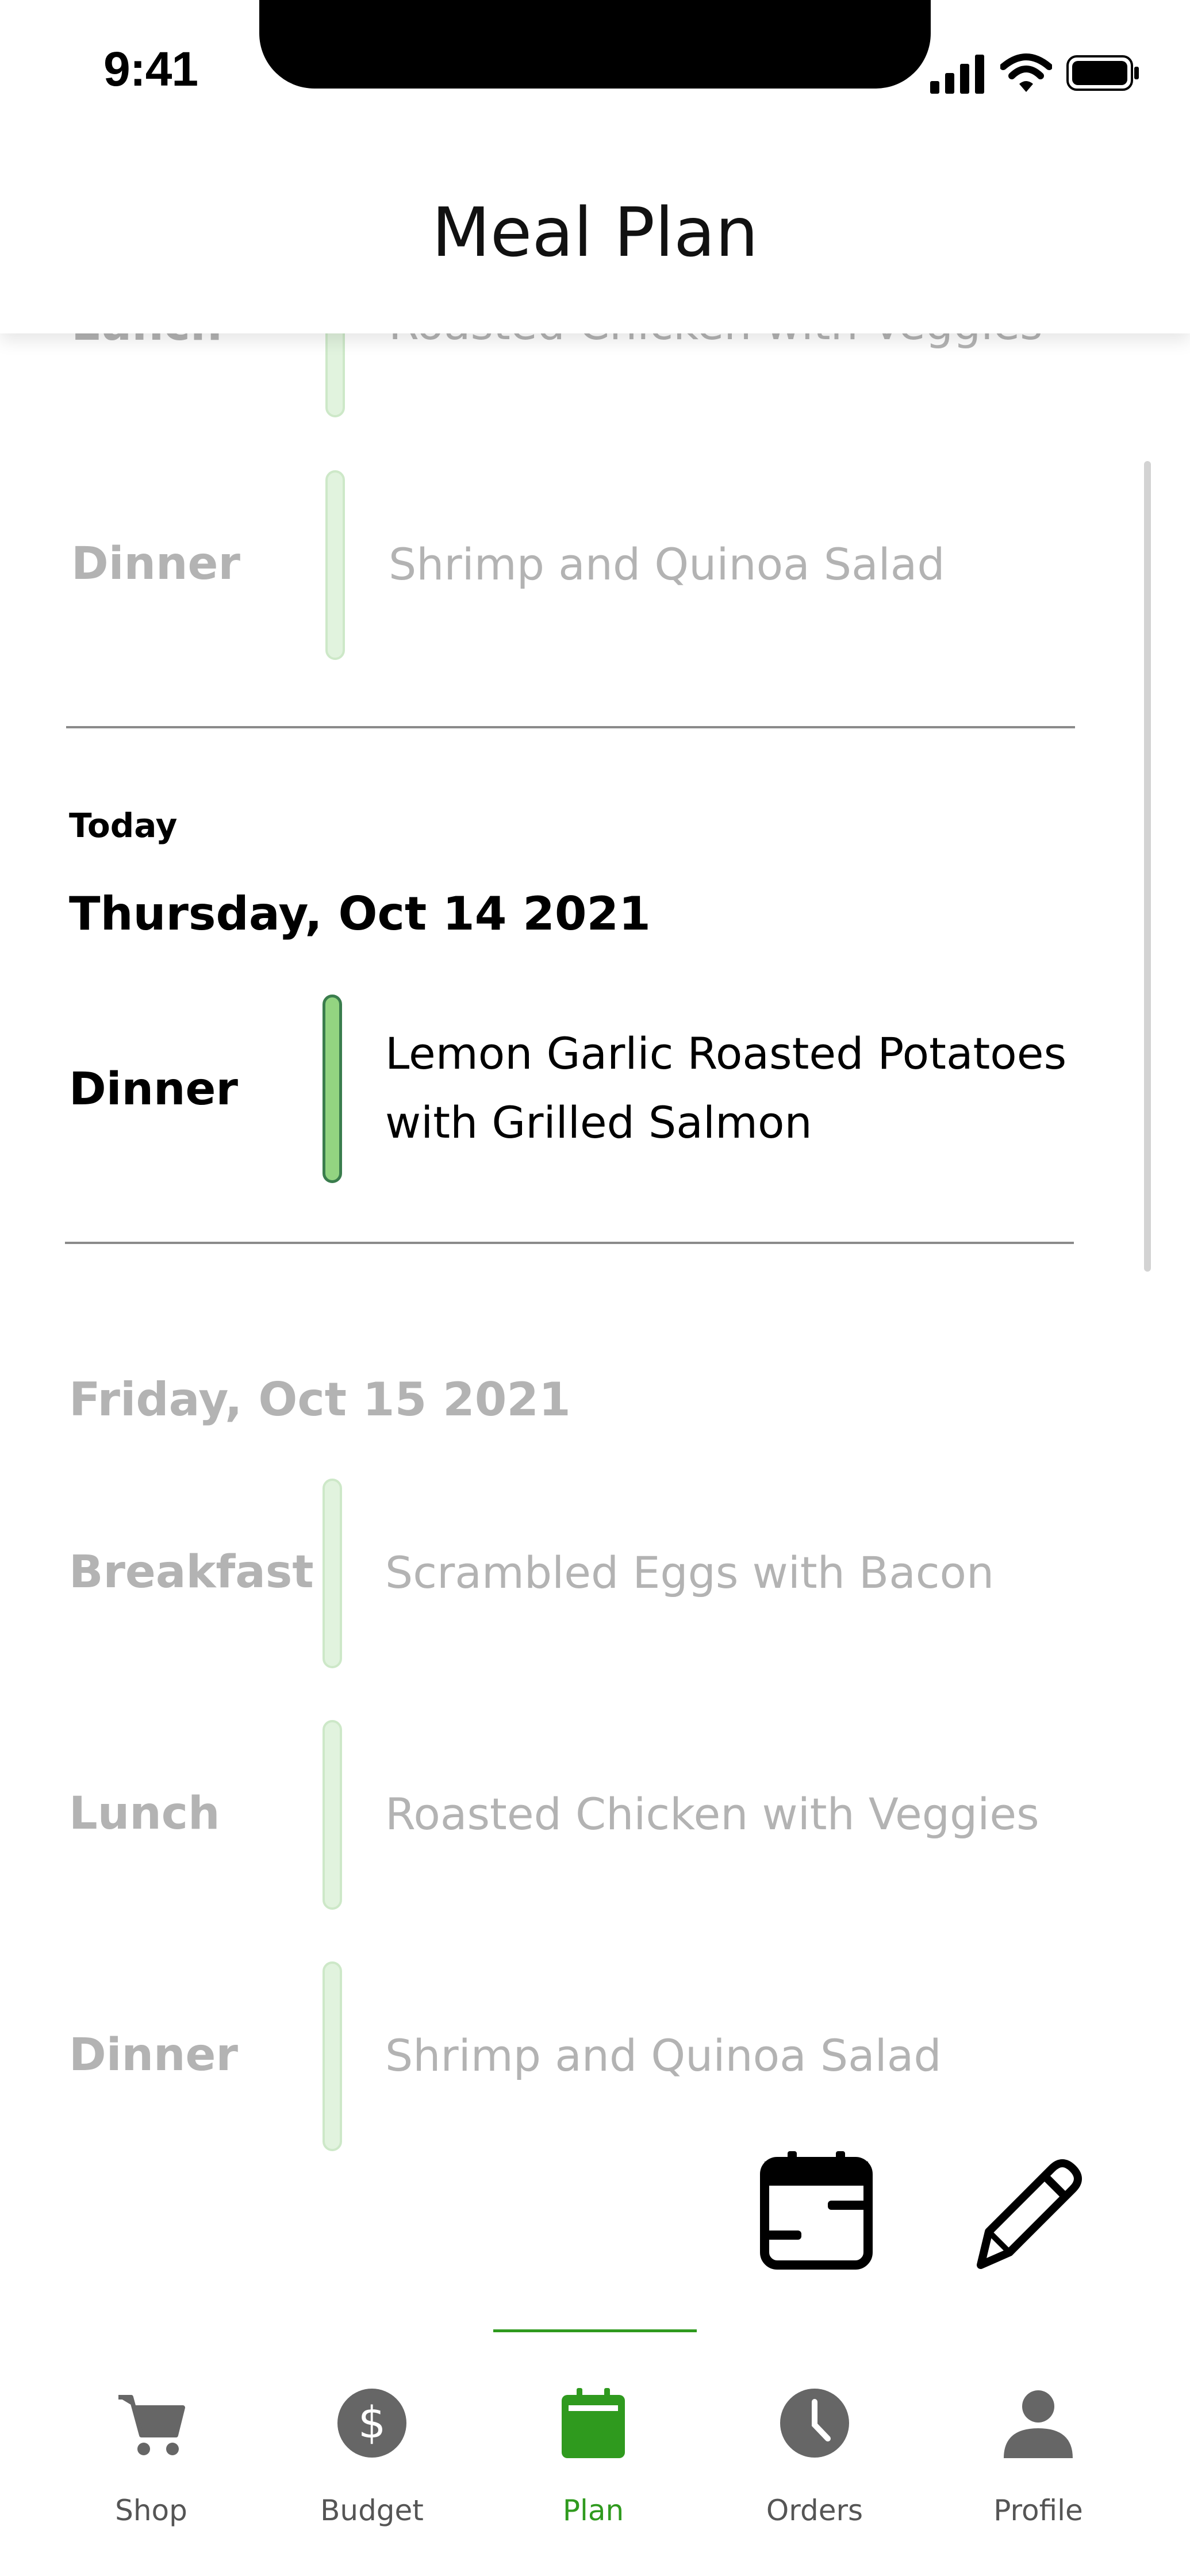  What do you see at coordinates (153, 1090) in the screenshot?
I see `meal-label-dinner-today: Dinner` at bounding box center [153, 1090].